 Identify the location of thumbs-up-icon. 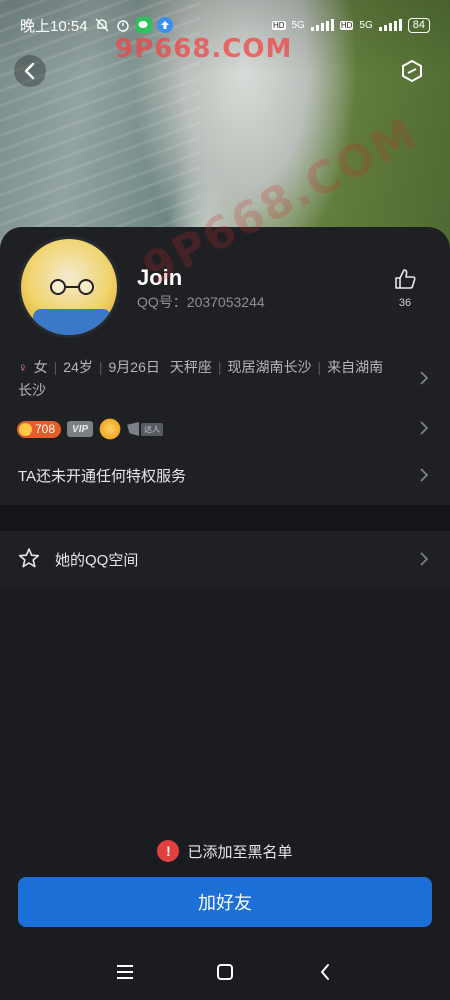
(405, 279).